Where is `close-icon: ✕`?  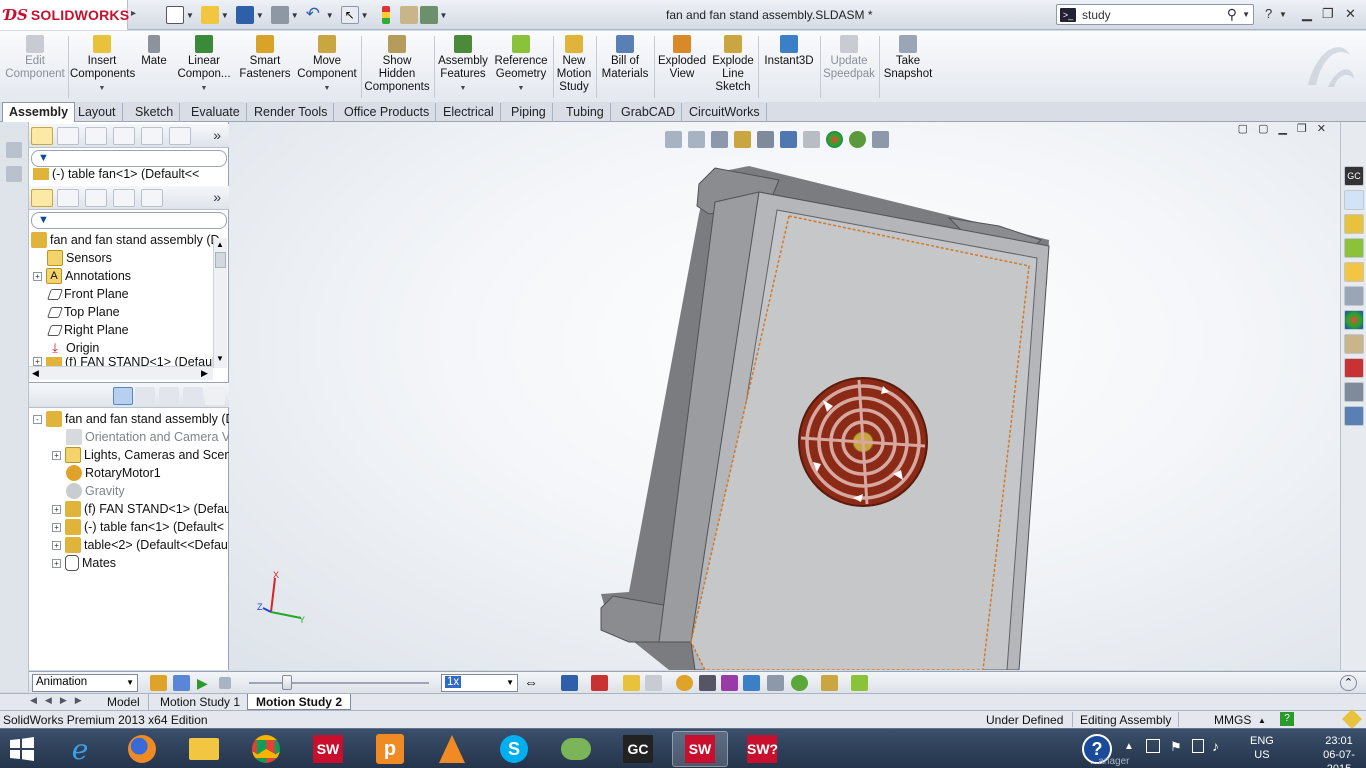 close-icon: ✕ is located at coordinates (1350, 14).